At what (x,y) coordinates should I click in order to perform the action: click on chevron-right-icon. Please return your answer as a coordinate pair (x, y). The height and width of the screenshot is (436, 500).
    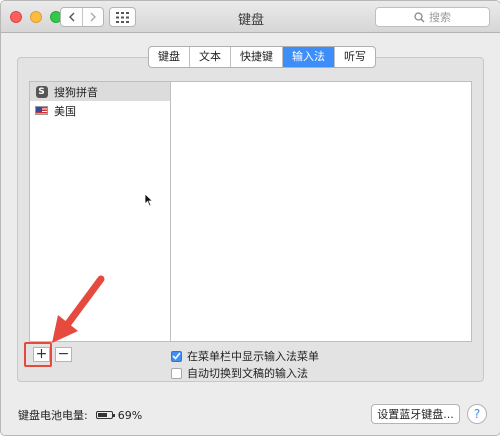
    Looking at the image, I should click on (93, 17).